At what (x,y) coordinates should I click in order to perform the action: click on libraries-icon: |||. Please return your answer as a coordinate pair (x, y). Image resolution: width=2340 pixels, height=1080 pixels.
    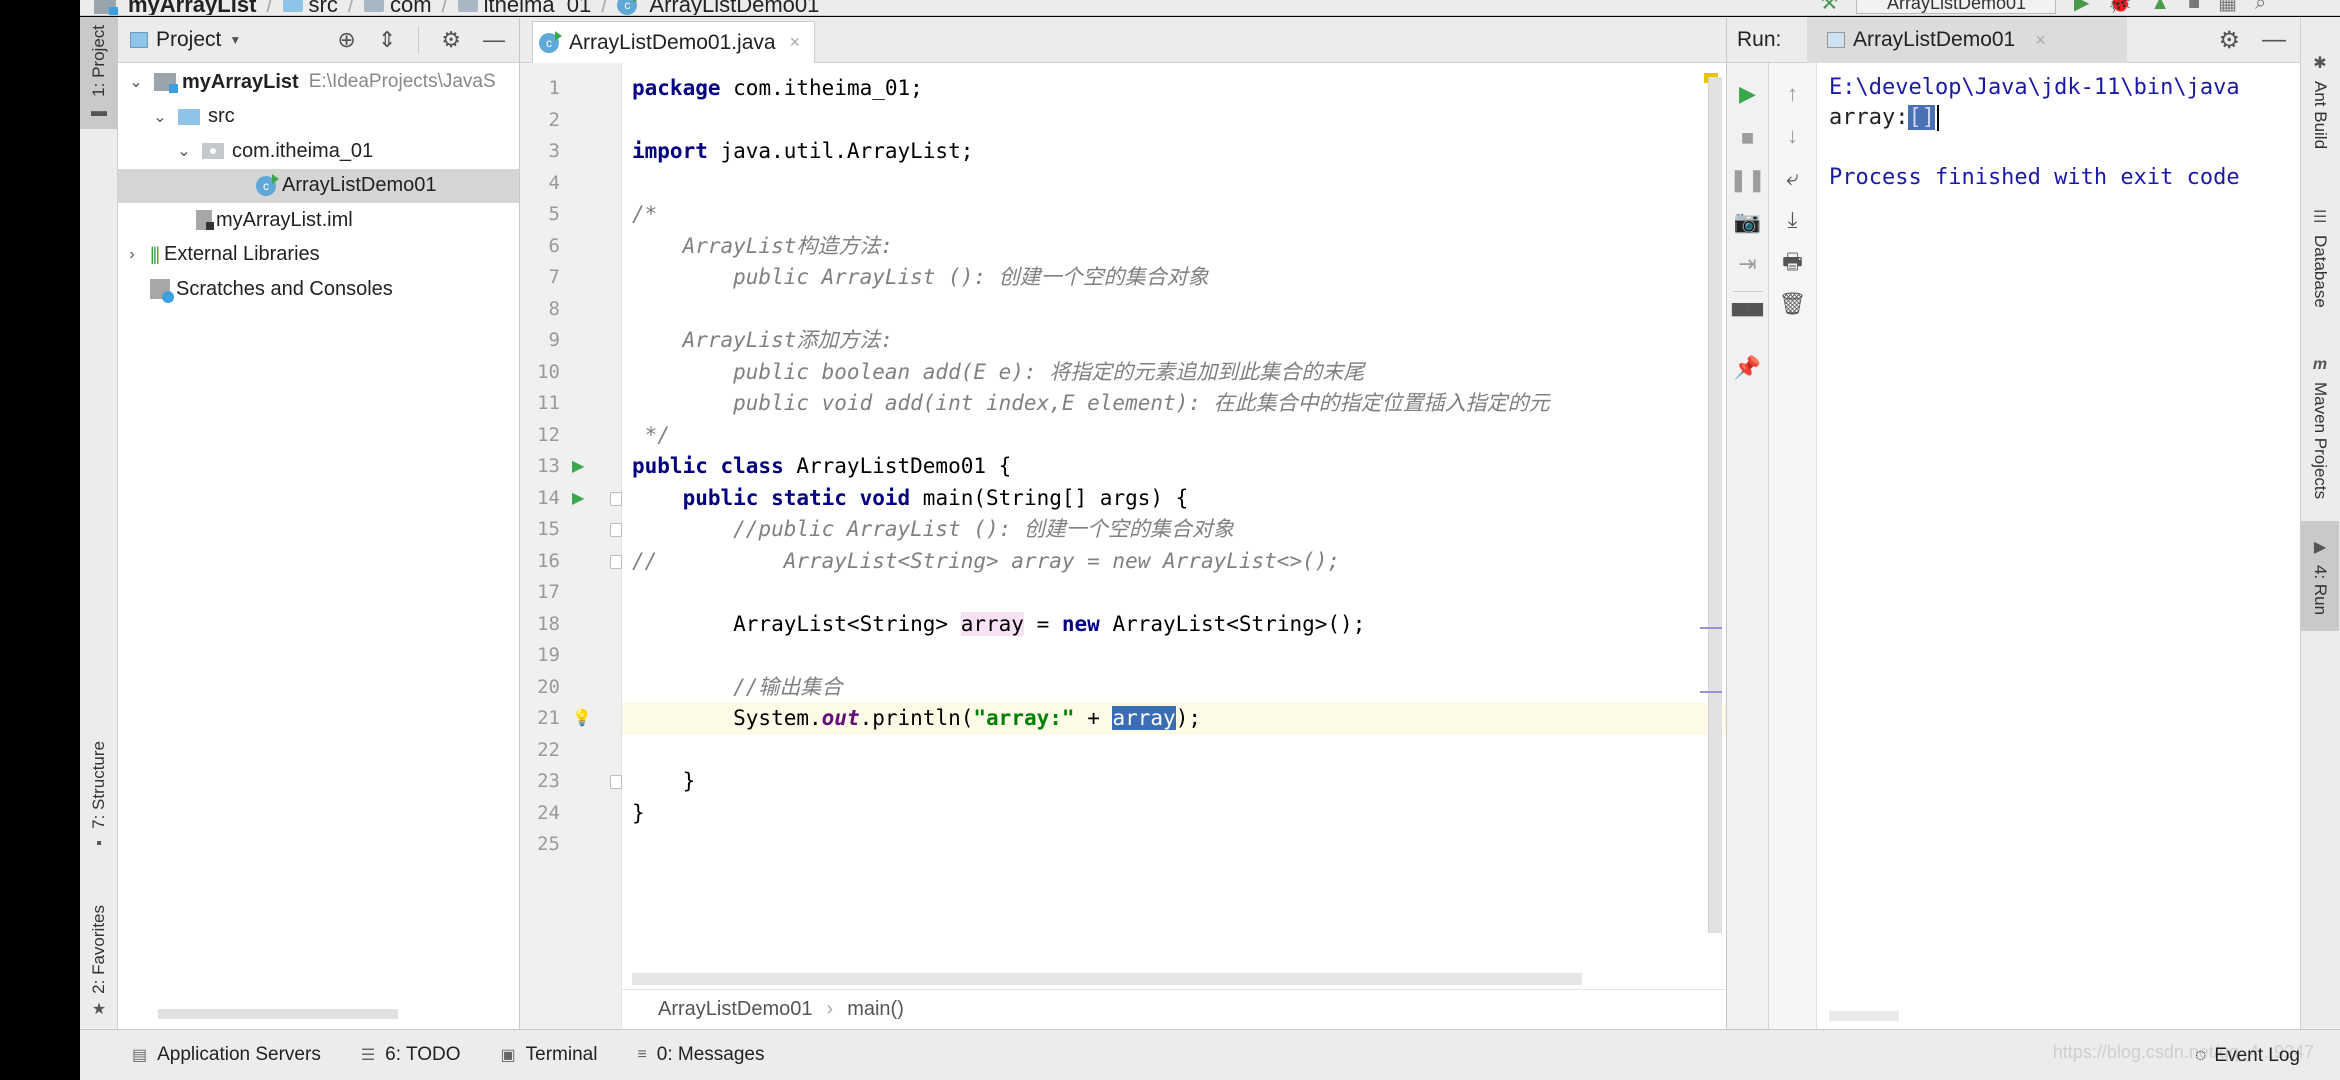
    Looking at the image, I should click on (155, 254).